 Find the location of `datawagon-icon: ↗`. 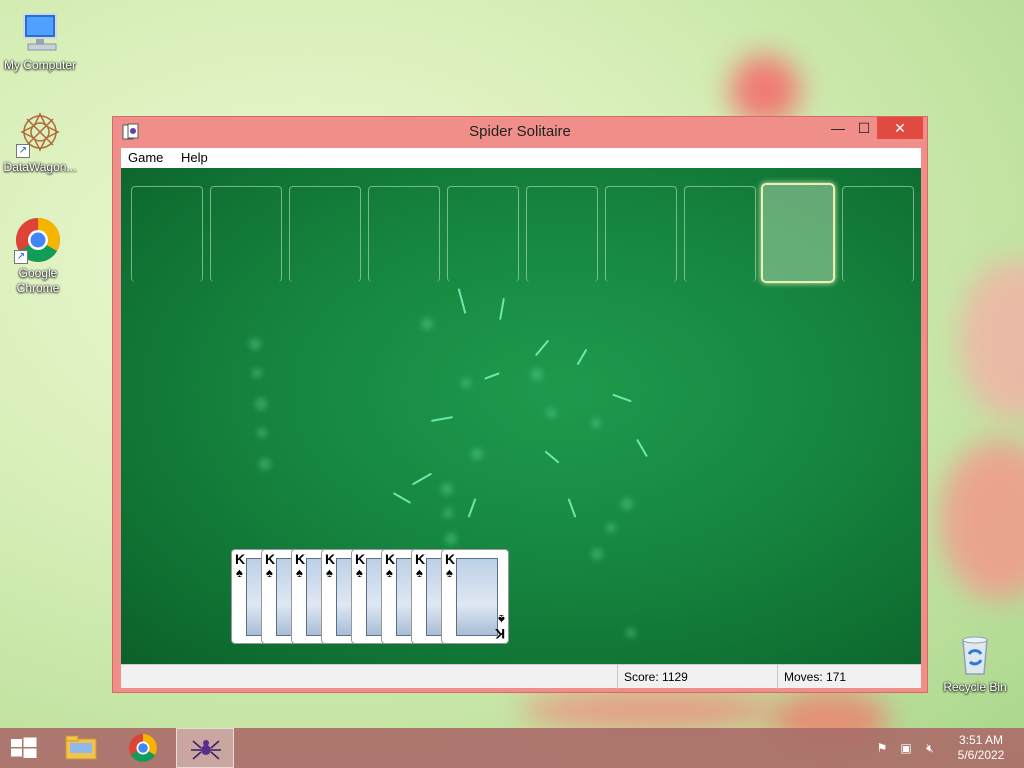

datawagon-icon: ↗ is located at coordinates (40, 134).